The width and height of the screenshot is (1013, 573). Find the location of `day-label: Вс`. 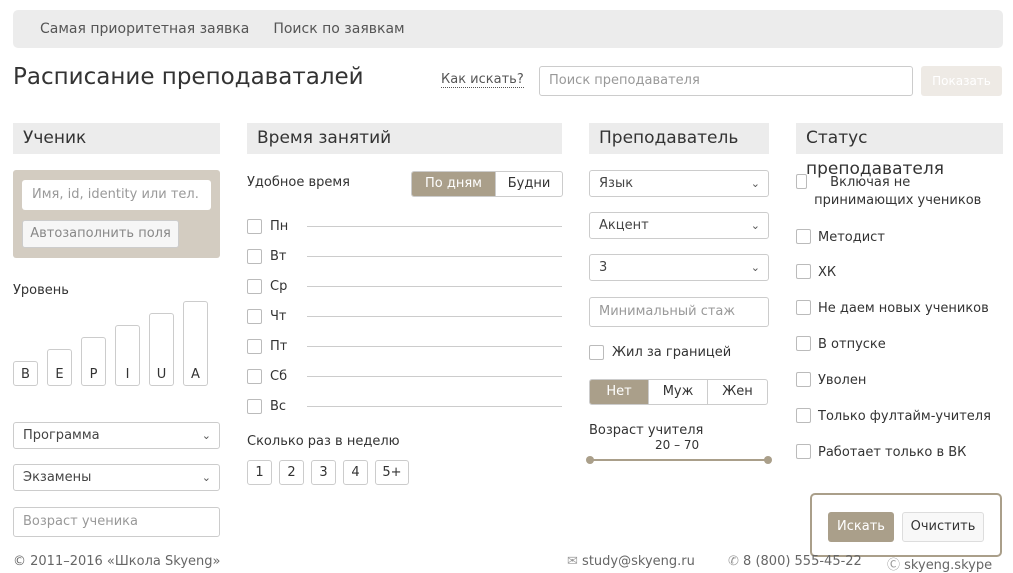

day-label: Вс is located at coordinates (278, 406).